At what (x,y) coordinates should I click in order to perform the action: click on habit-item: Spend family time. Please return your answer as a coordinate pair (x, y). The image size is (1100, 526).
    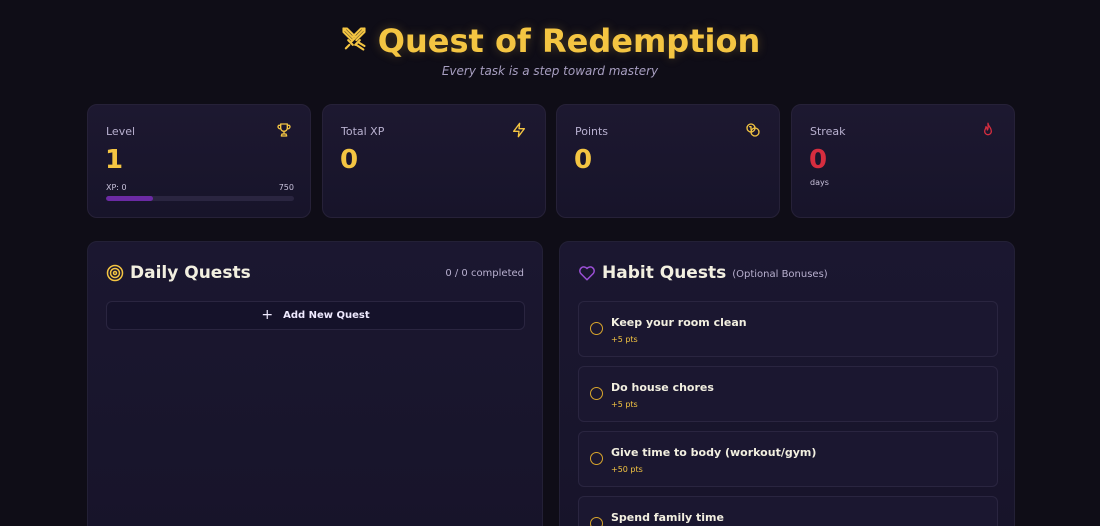
    Looking at the image, I should click on (788, 511).